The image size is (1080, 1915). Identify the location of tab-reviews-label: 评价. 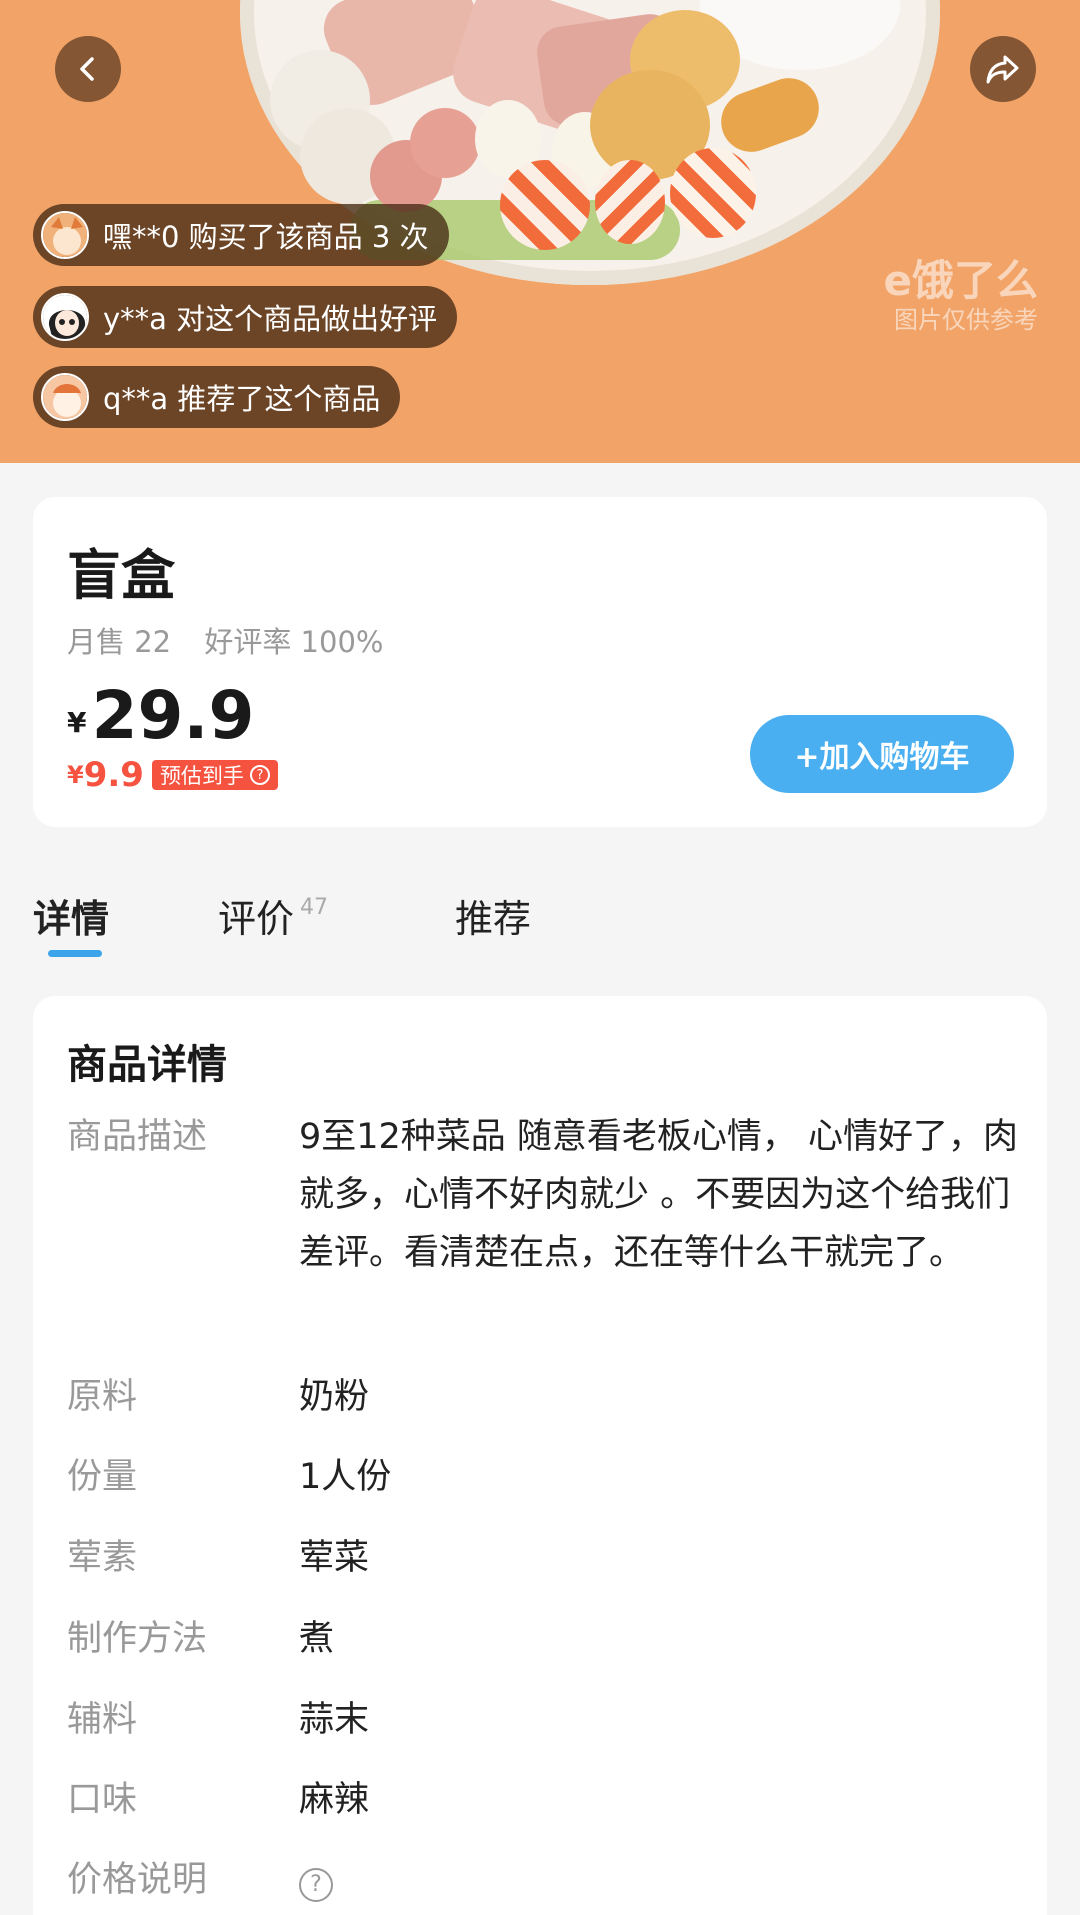
(256, 919).